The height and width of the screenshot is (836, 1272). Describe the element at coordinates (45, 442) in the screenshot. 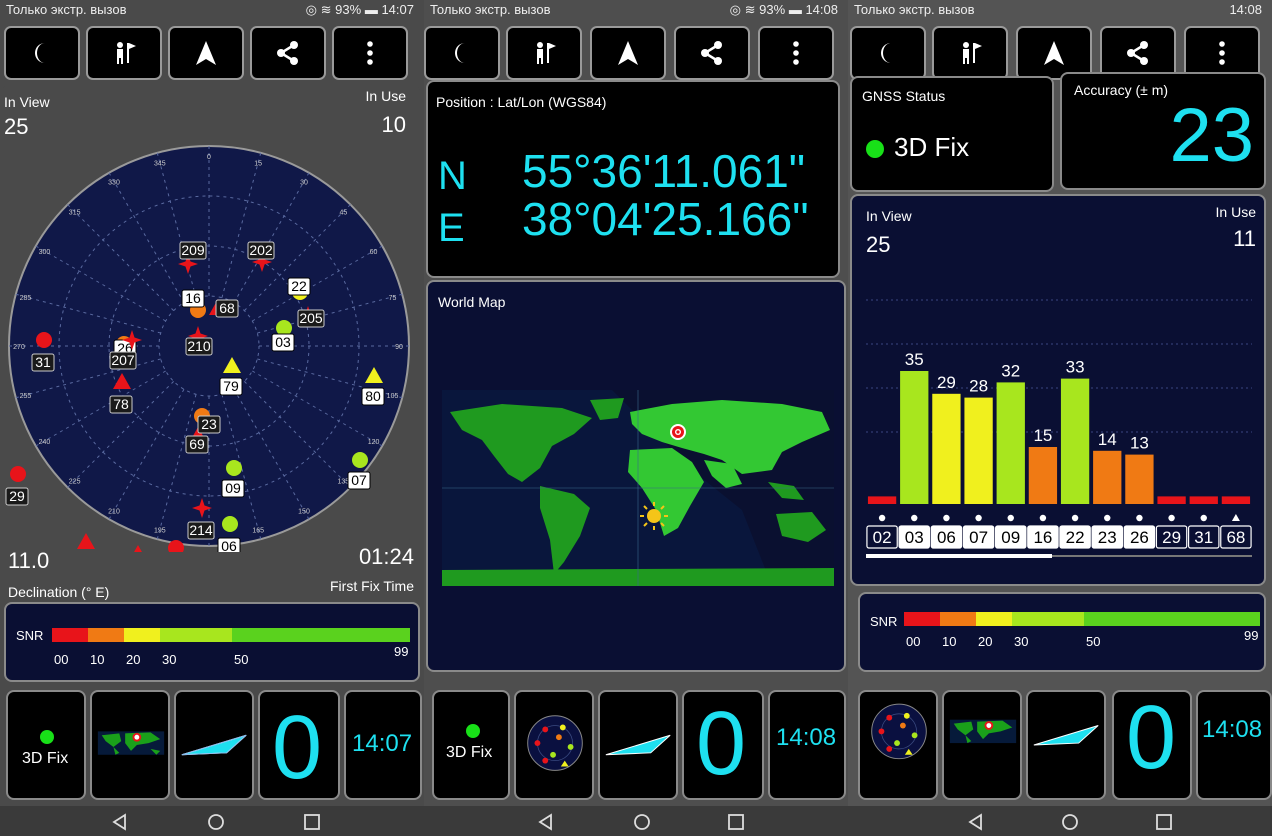

I see `bearing-tick: 240` at that location.